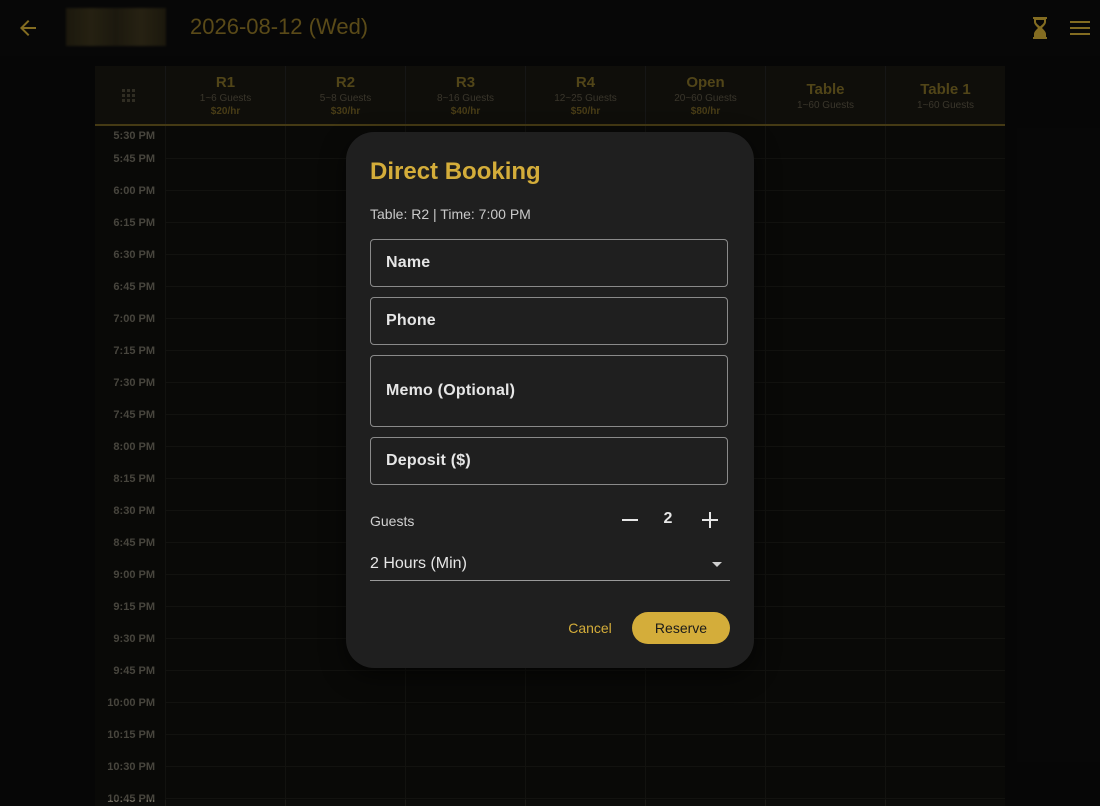 The width and height of the screenshot is (1100, 806). Describe the element at coordinates (590, 628) in the screenshot. I see `cancel-button: Cancel` at that location.